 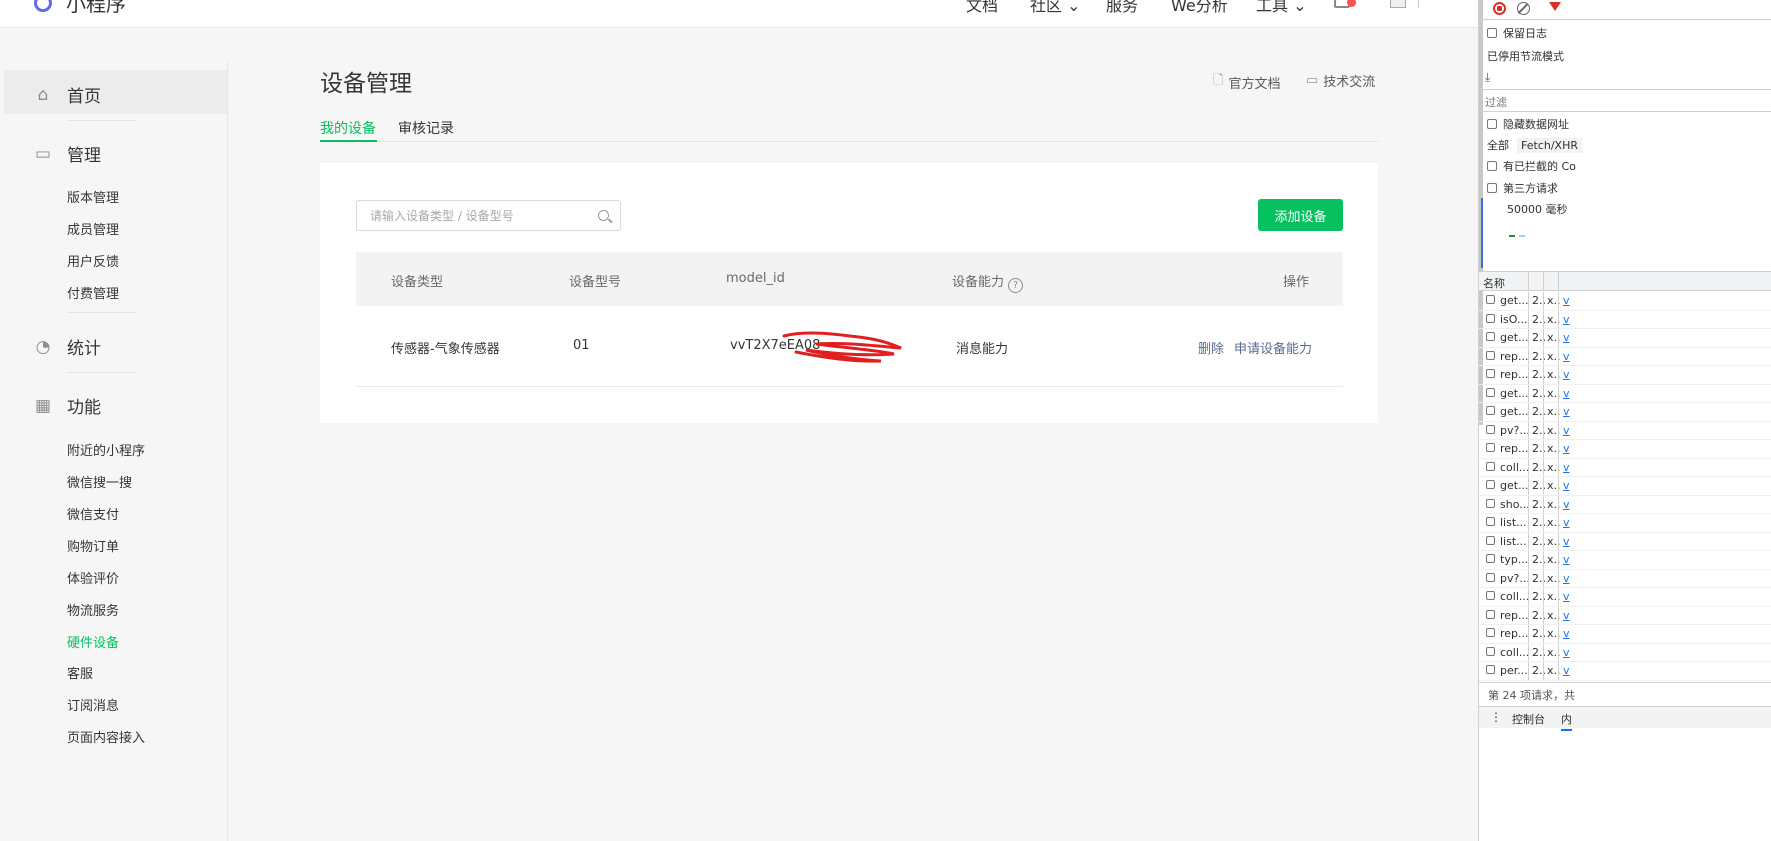 What do you see at coordinates (1528, 719) in the screenshot?
I see `tab-console: 控制台` at bounding box center [1528, 719].